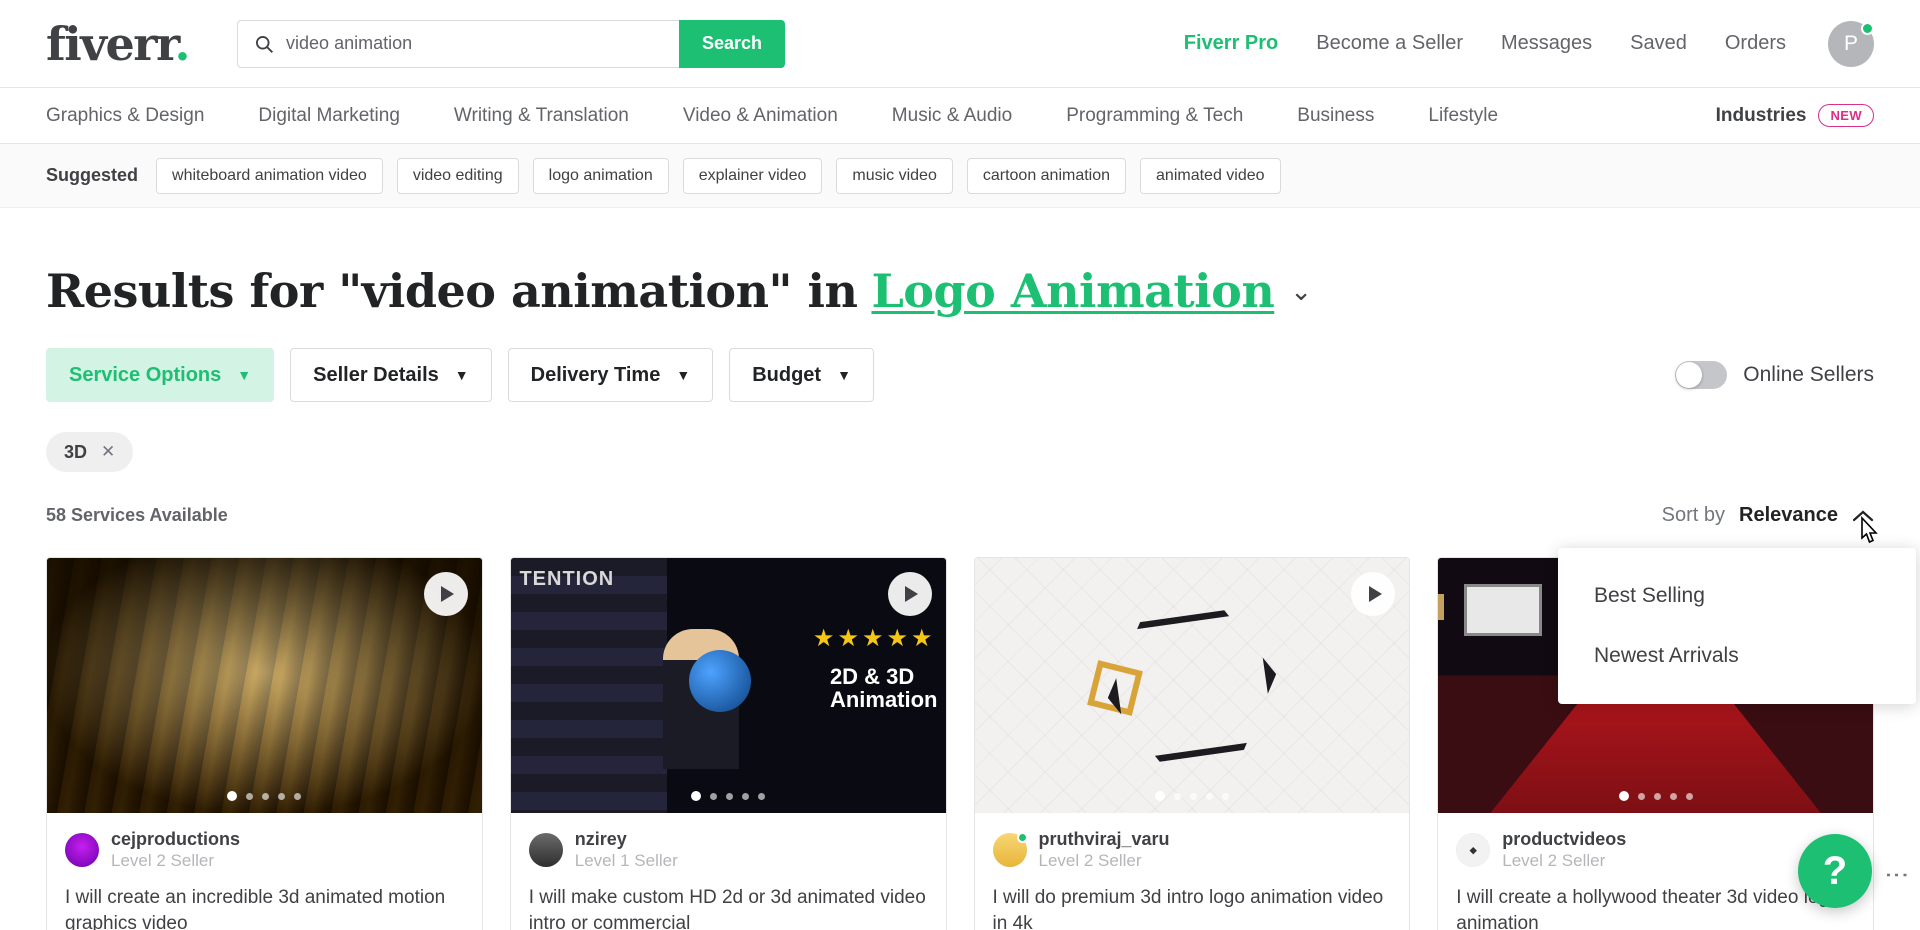  I want to click on kebab-menu-icon: ⋮, so click(1896, 875).